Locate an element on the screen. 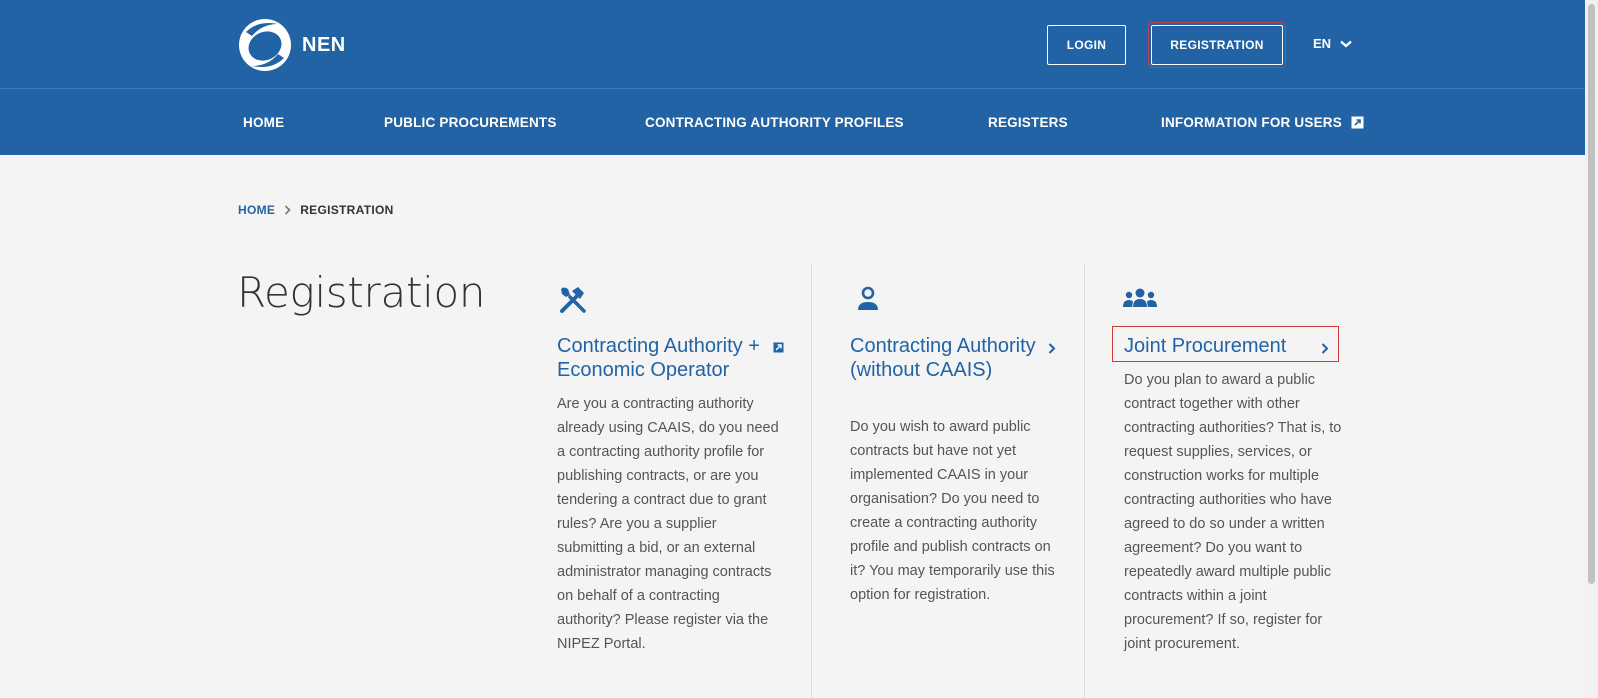  scrollbar-thumb is located at coordinates (1591, 294).